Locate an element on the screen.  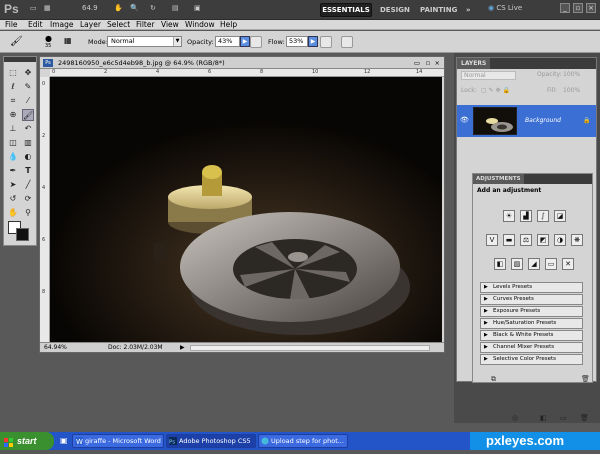
workspace-design-button: DESIGN is located at coordinates (395, 10).